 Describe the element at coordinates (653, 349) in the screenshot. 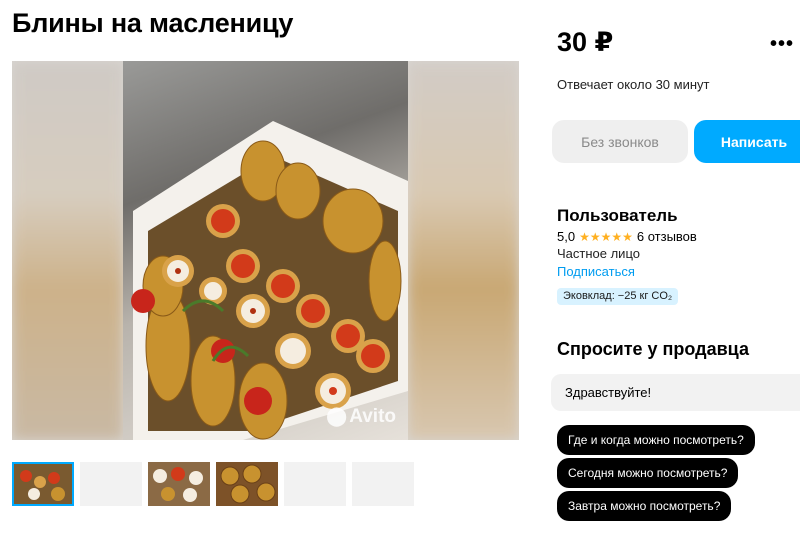

I see `ask-seller-title: Спросите у продавца` at that location.